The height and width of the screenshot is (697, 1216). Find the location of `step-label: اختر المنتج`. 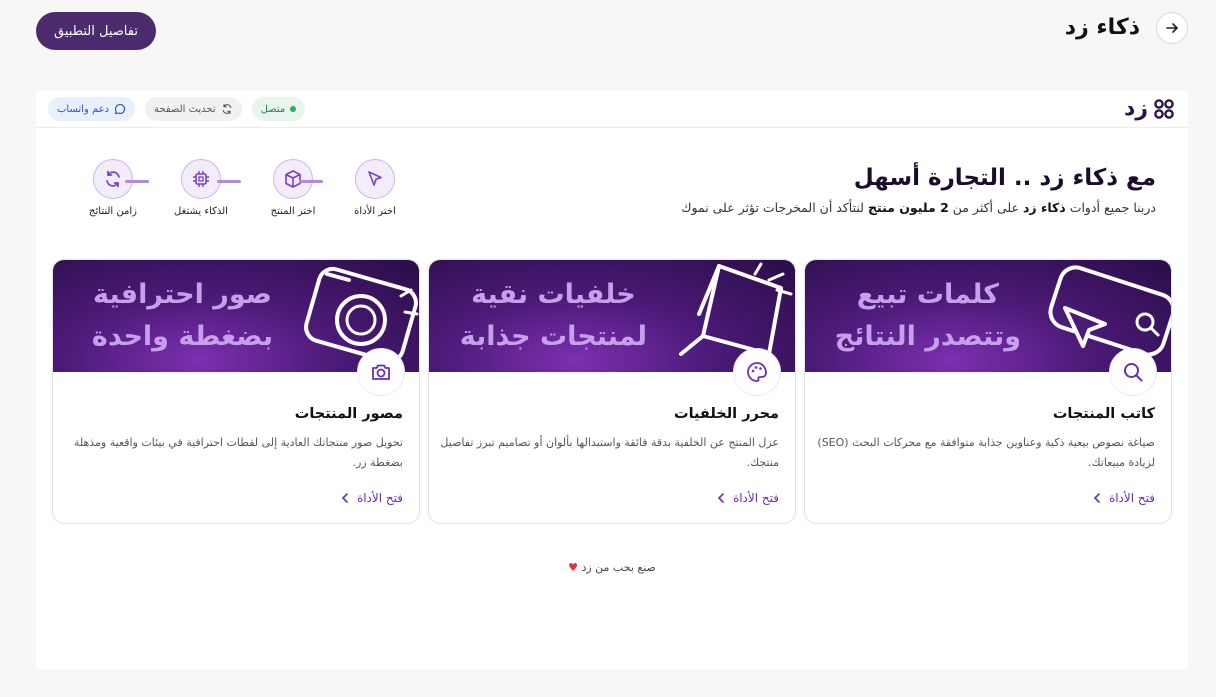

step-label: اختر المنتج is located at coordinates (293, 211).